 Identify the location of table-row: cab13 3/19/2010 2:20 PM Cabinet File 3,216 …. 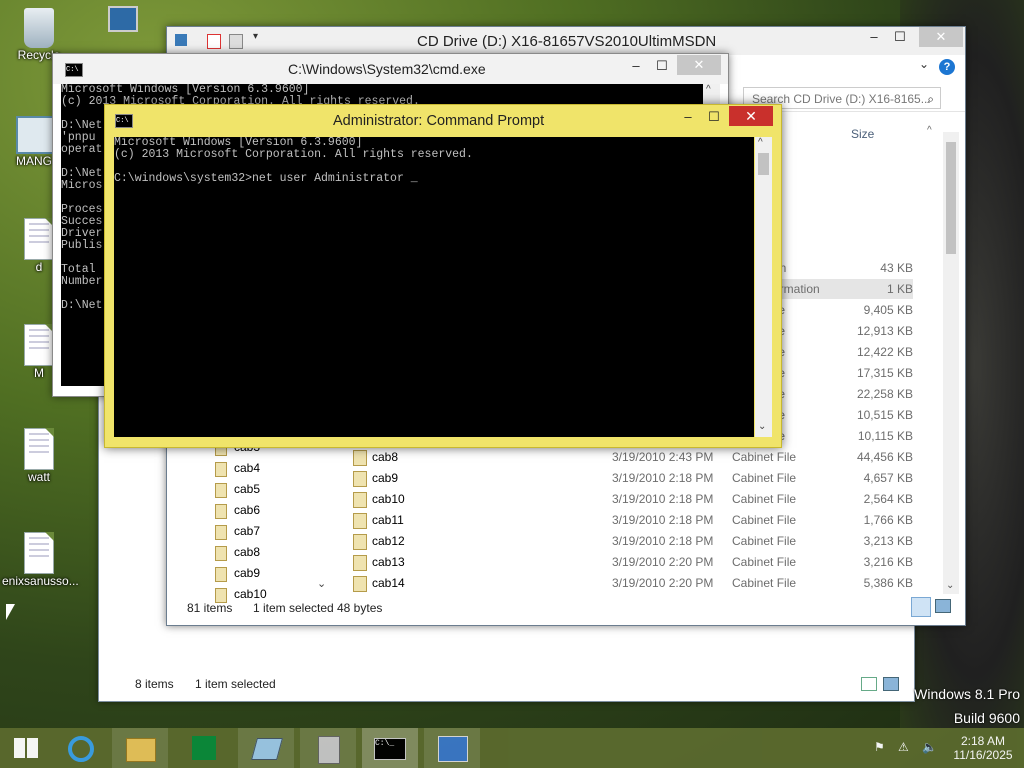
(633, 562).